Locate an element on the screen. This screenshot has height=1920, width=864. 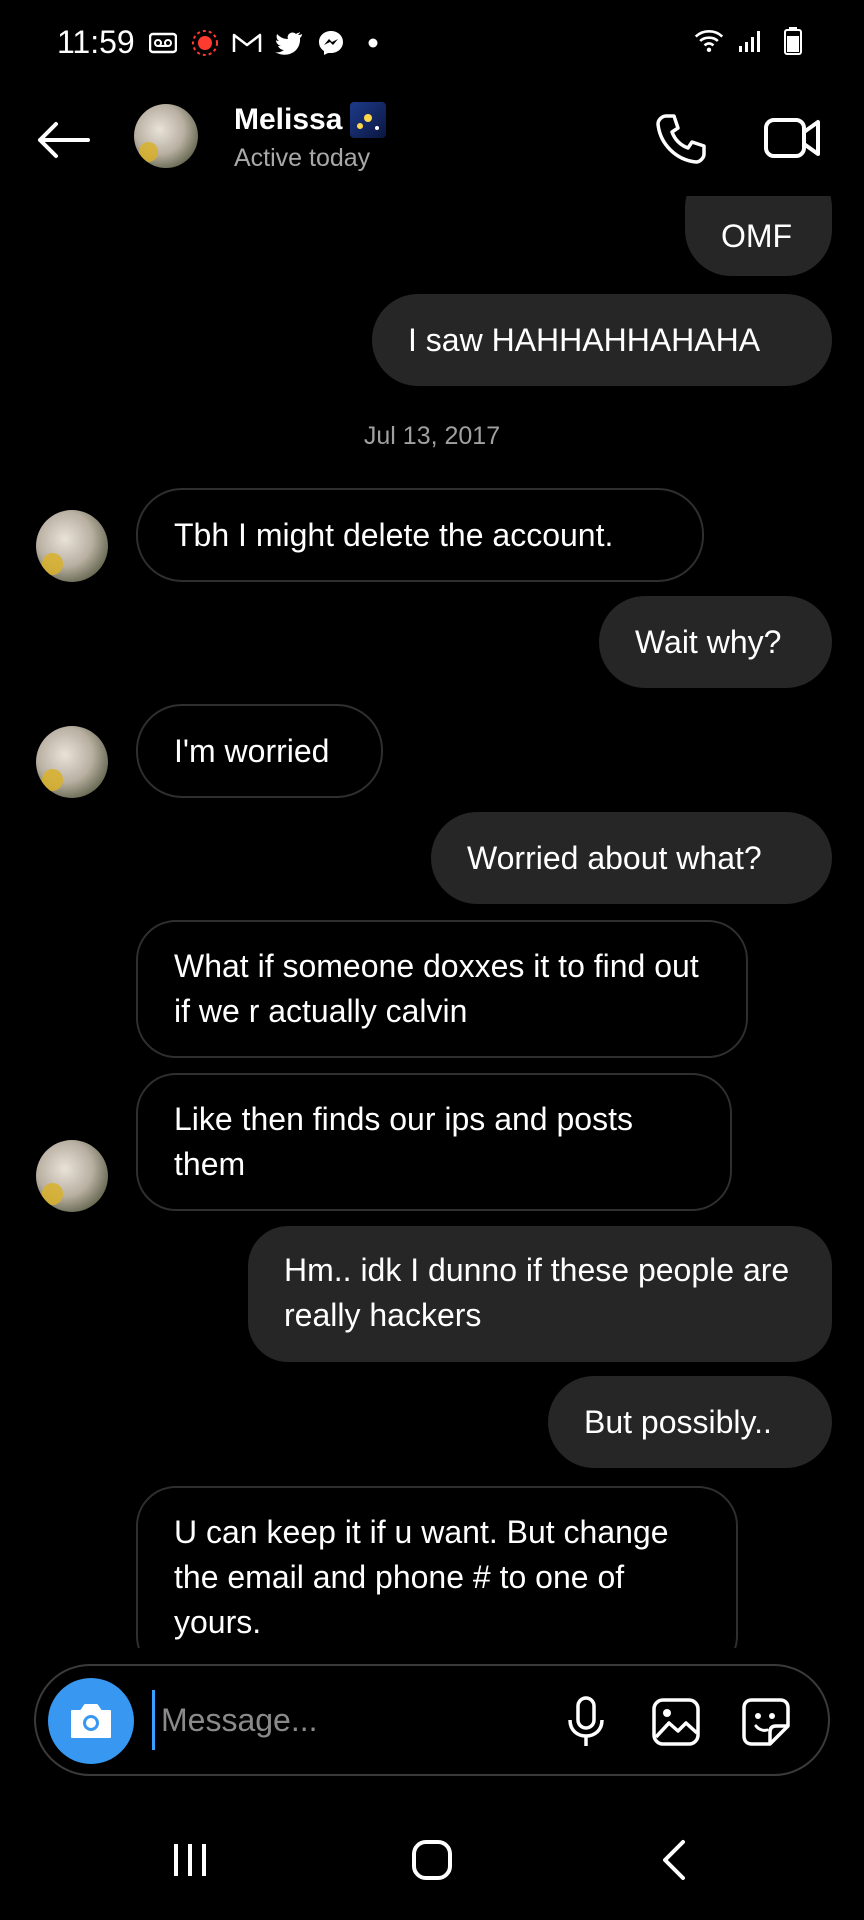
message-sent: OMF is located at coordinates (758, 236).